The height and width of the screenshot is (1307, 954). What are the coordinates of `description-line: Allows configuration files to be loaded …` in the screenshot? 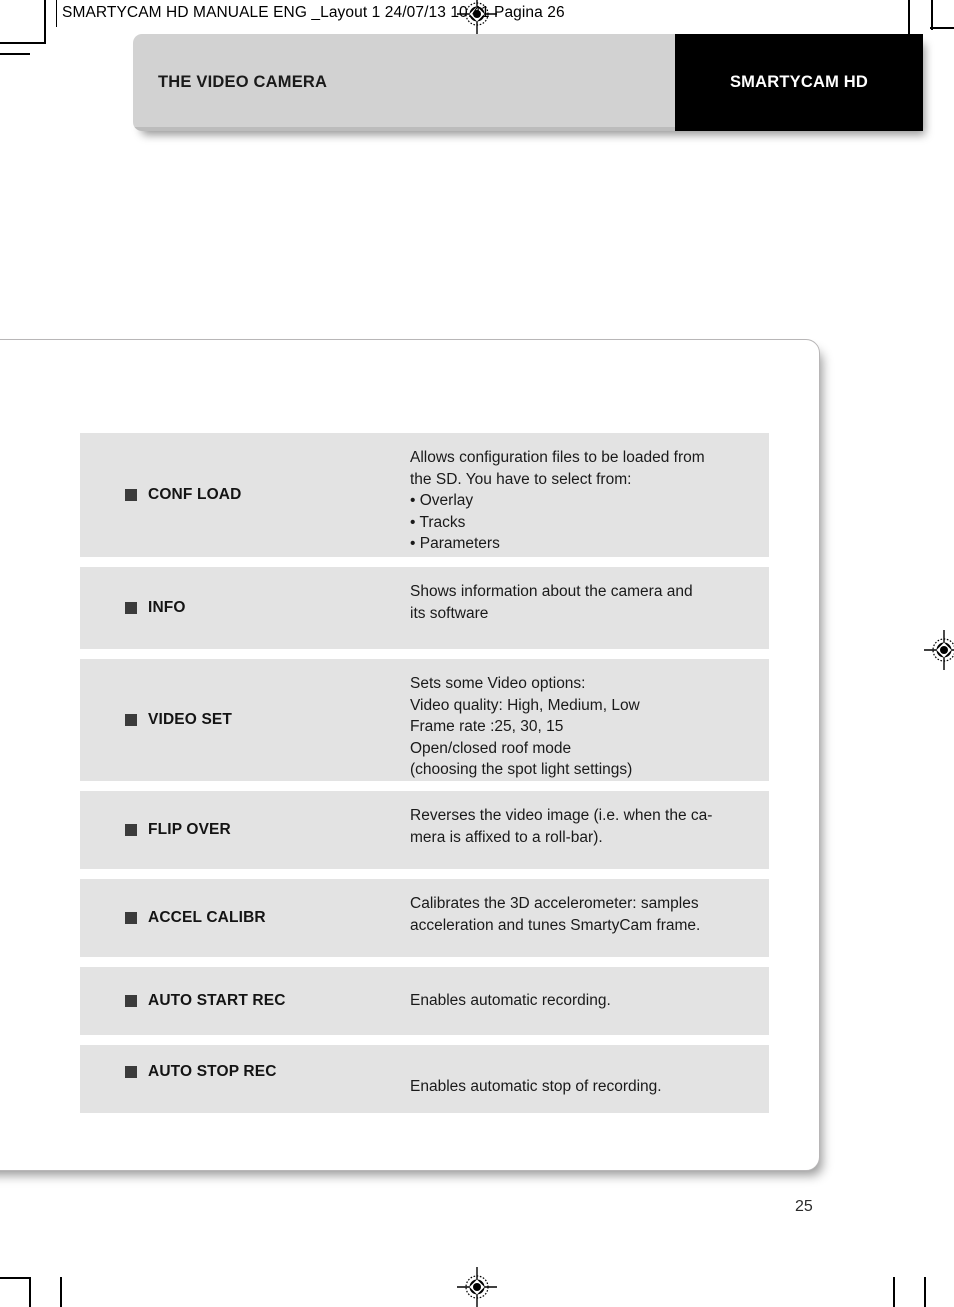 It's located at (557, 457).